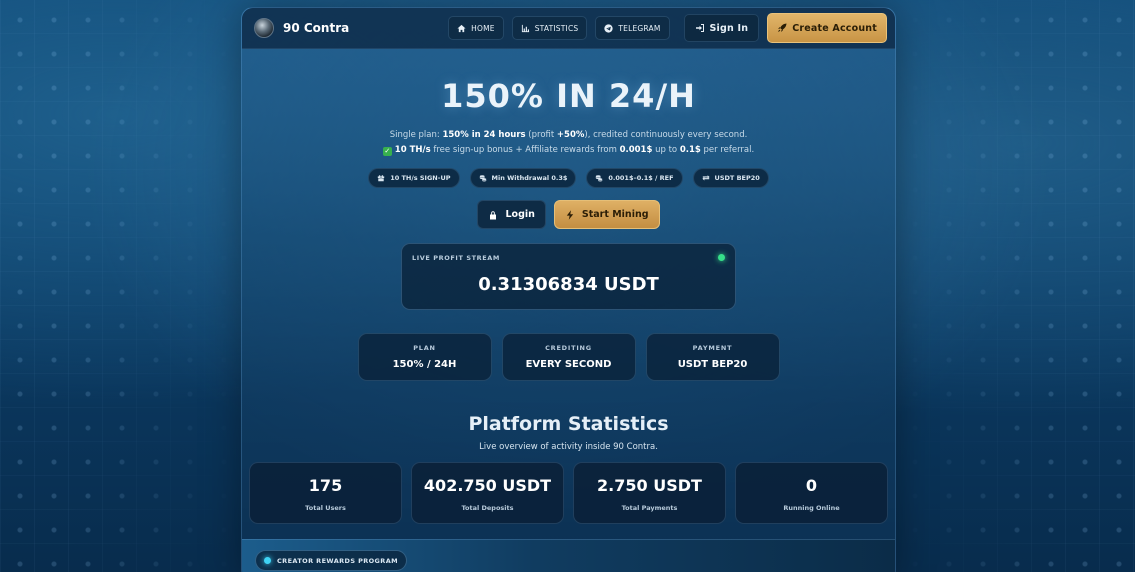 This screenshot has height=572, width=1135. Describe the element at coordinates (525, 28) in the screenshot. I see `bar-chart-icon` at that location.